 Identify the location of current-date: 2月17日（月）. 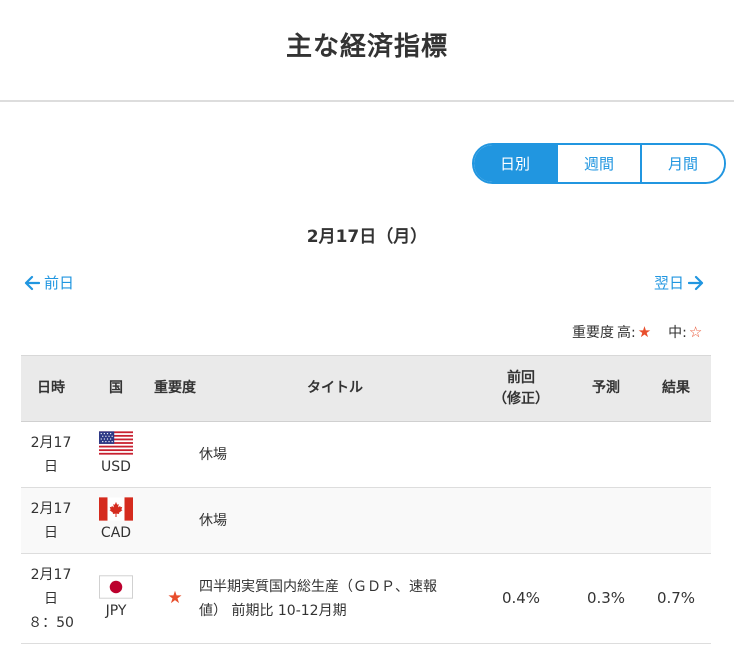
(367, 237).